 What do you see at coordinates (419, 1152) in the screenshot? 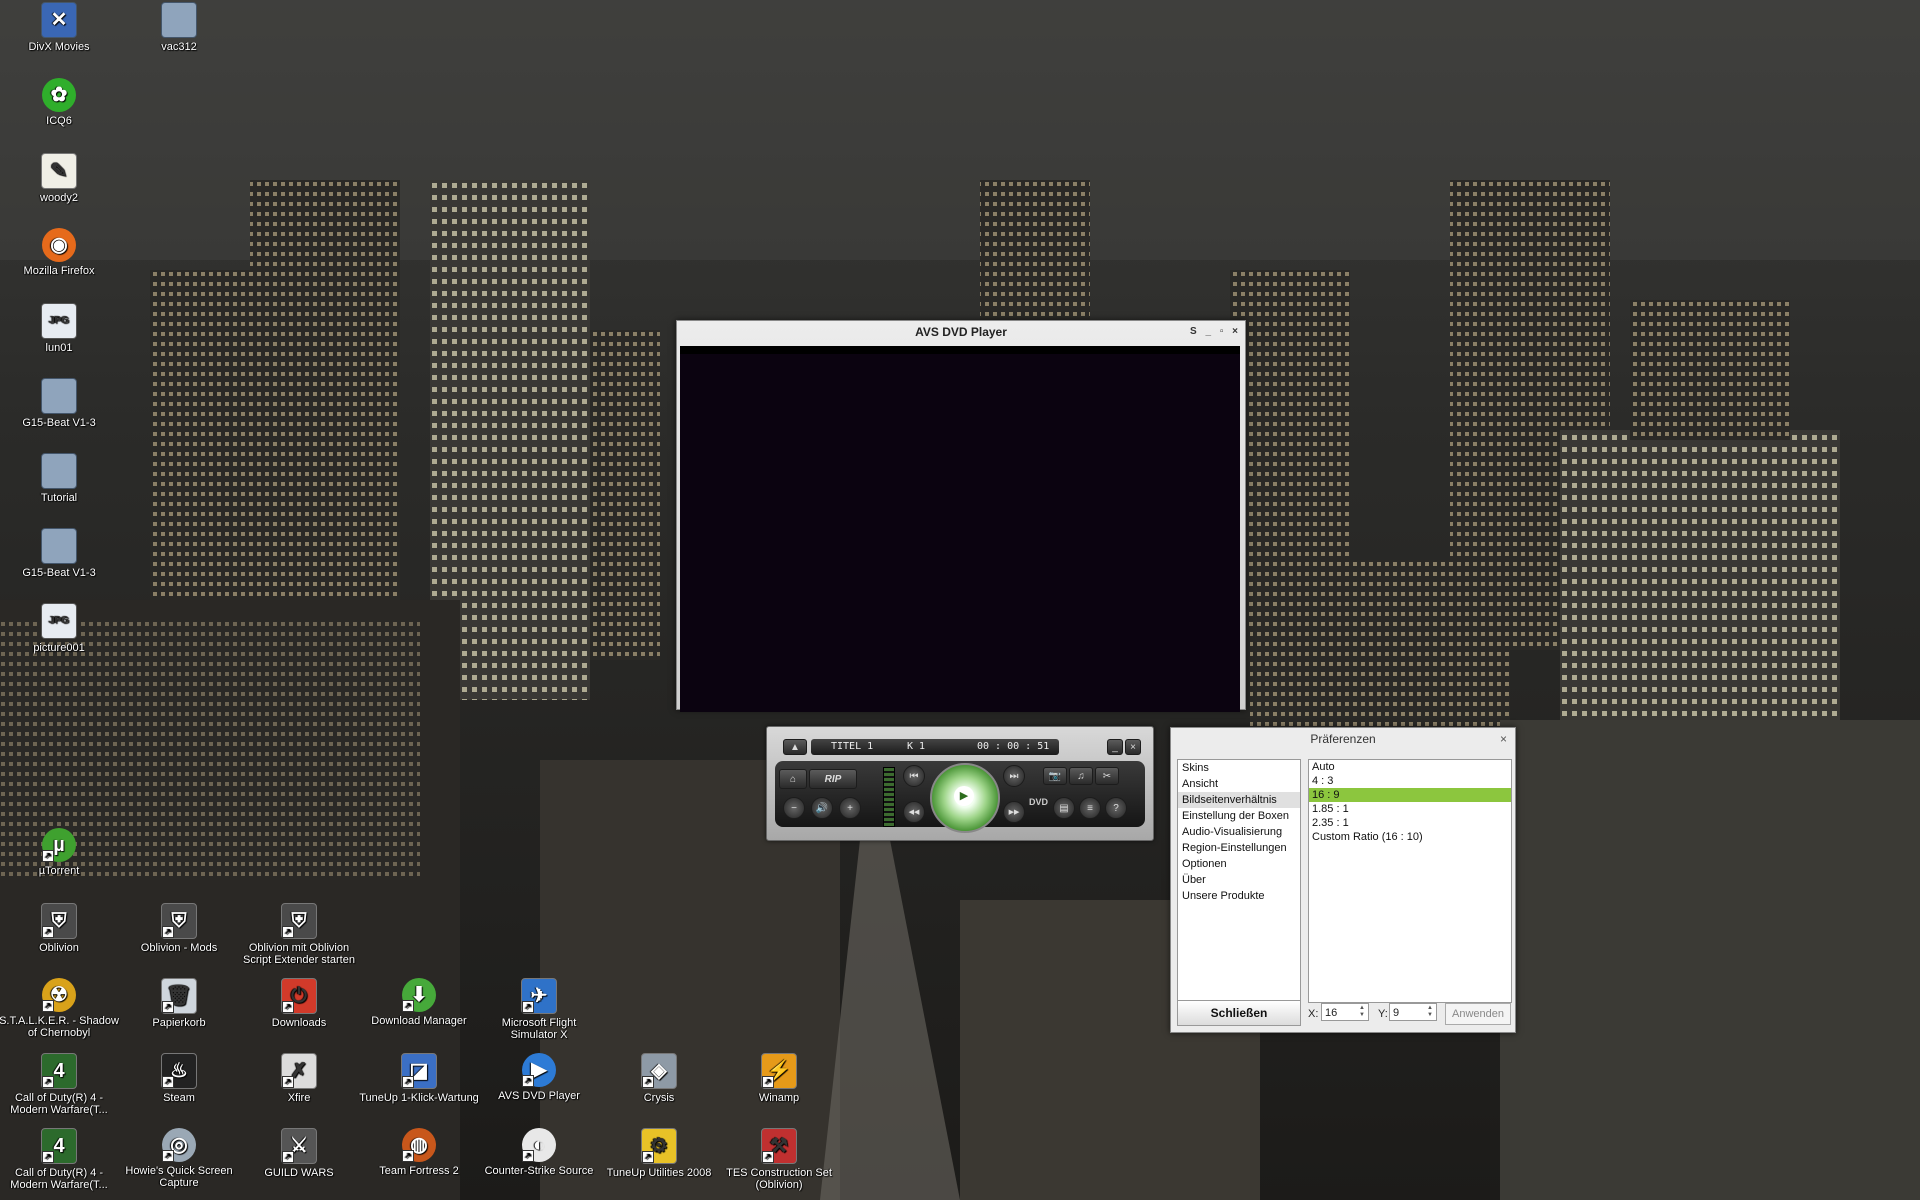
I see `desktop-icon: ◍ ↗ Team Fortress 2` at bounding box center [419, 1152].